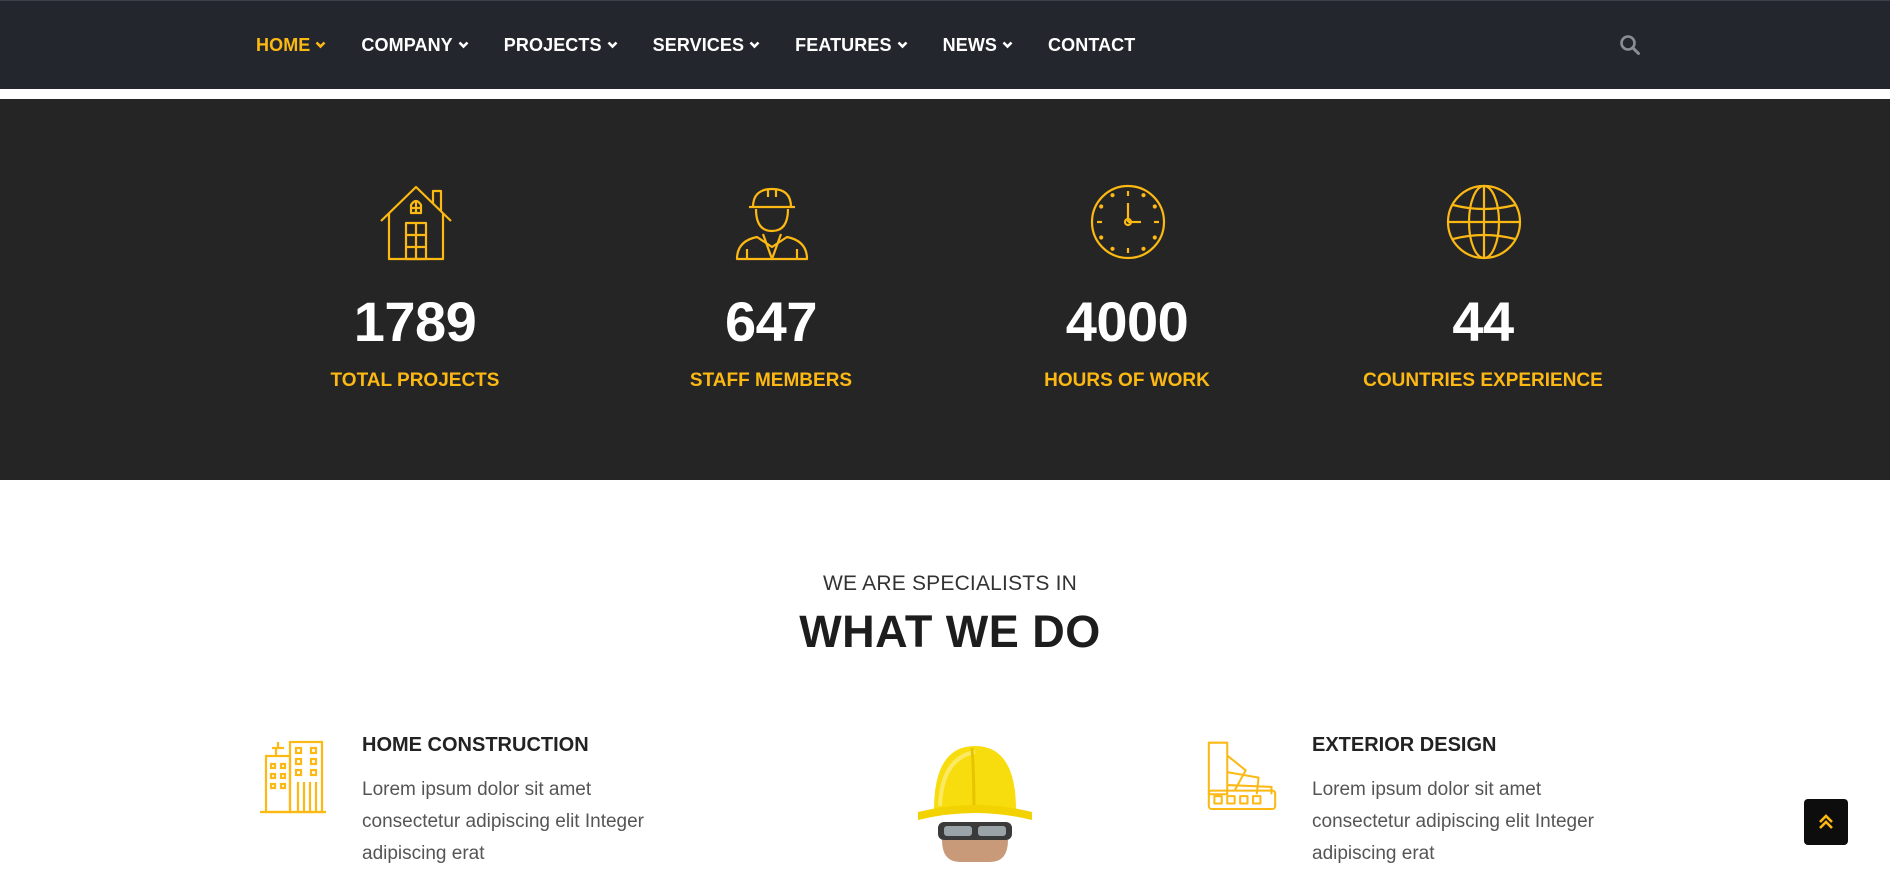  I want to click on search-button, so click(1630, 47).